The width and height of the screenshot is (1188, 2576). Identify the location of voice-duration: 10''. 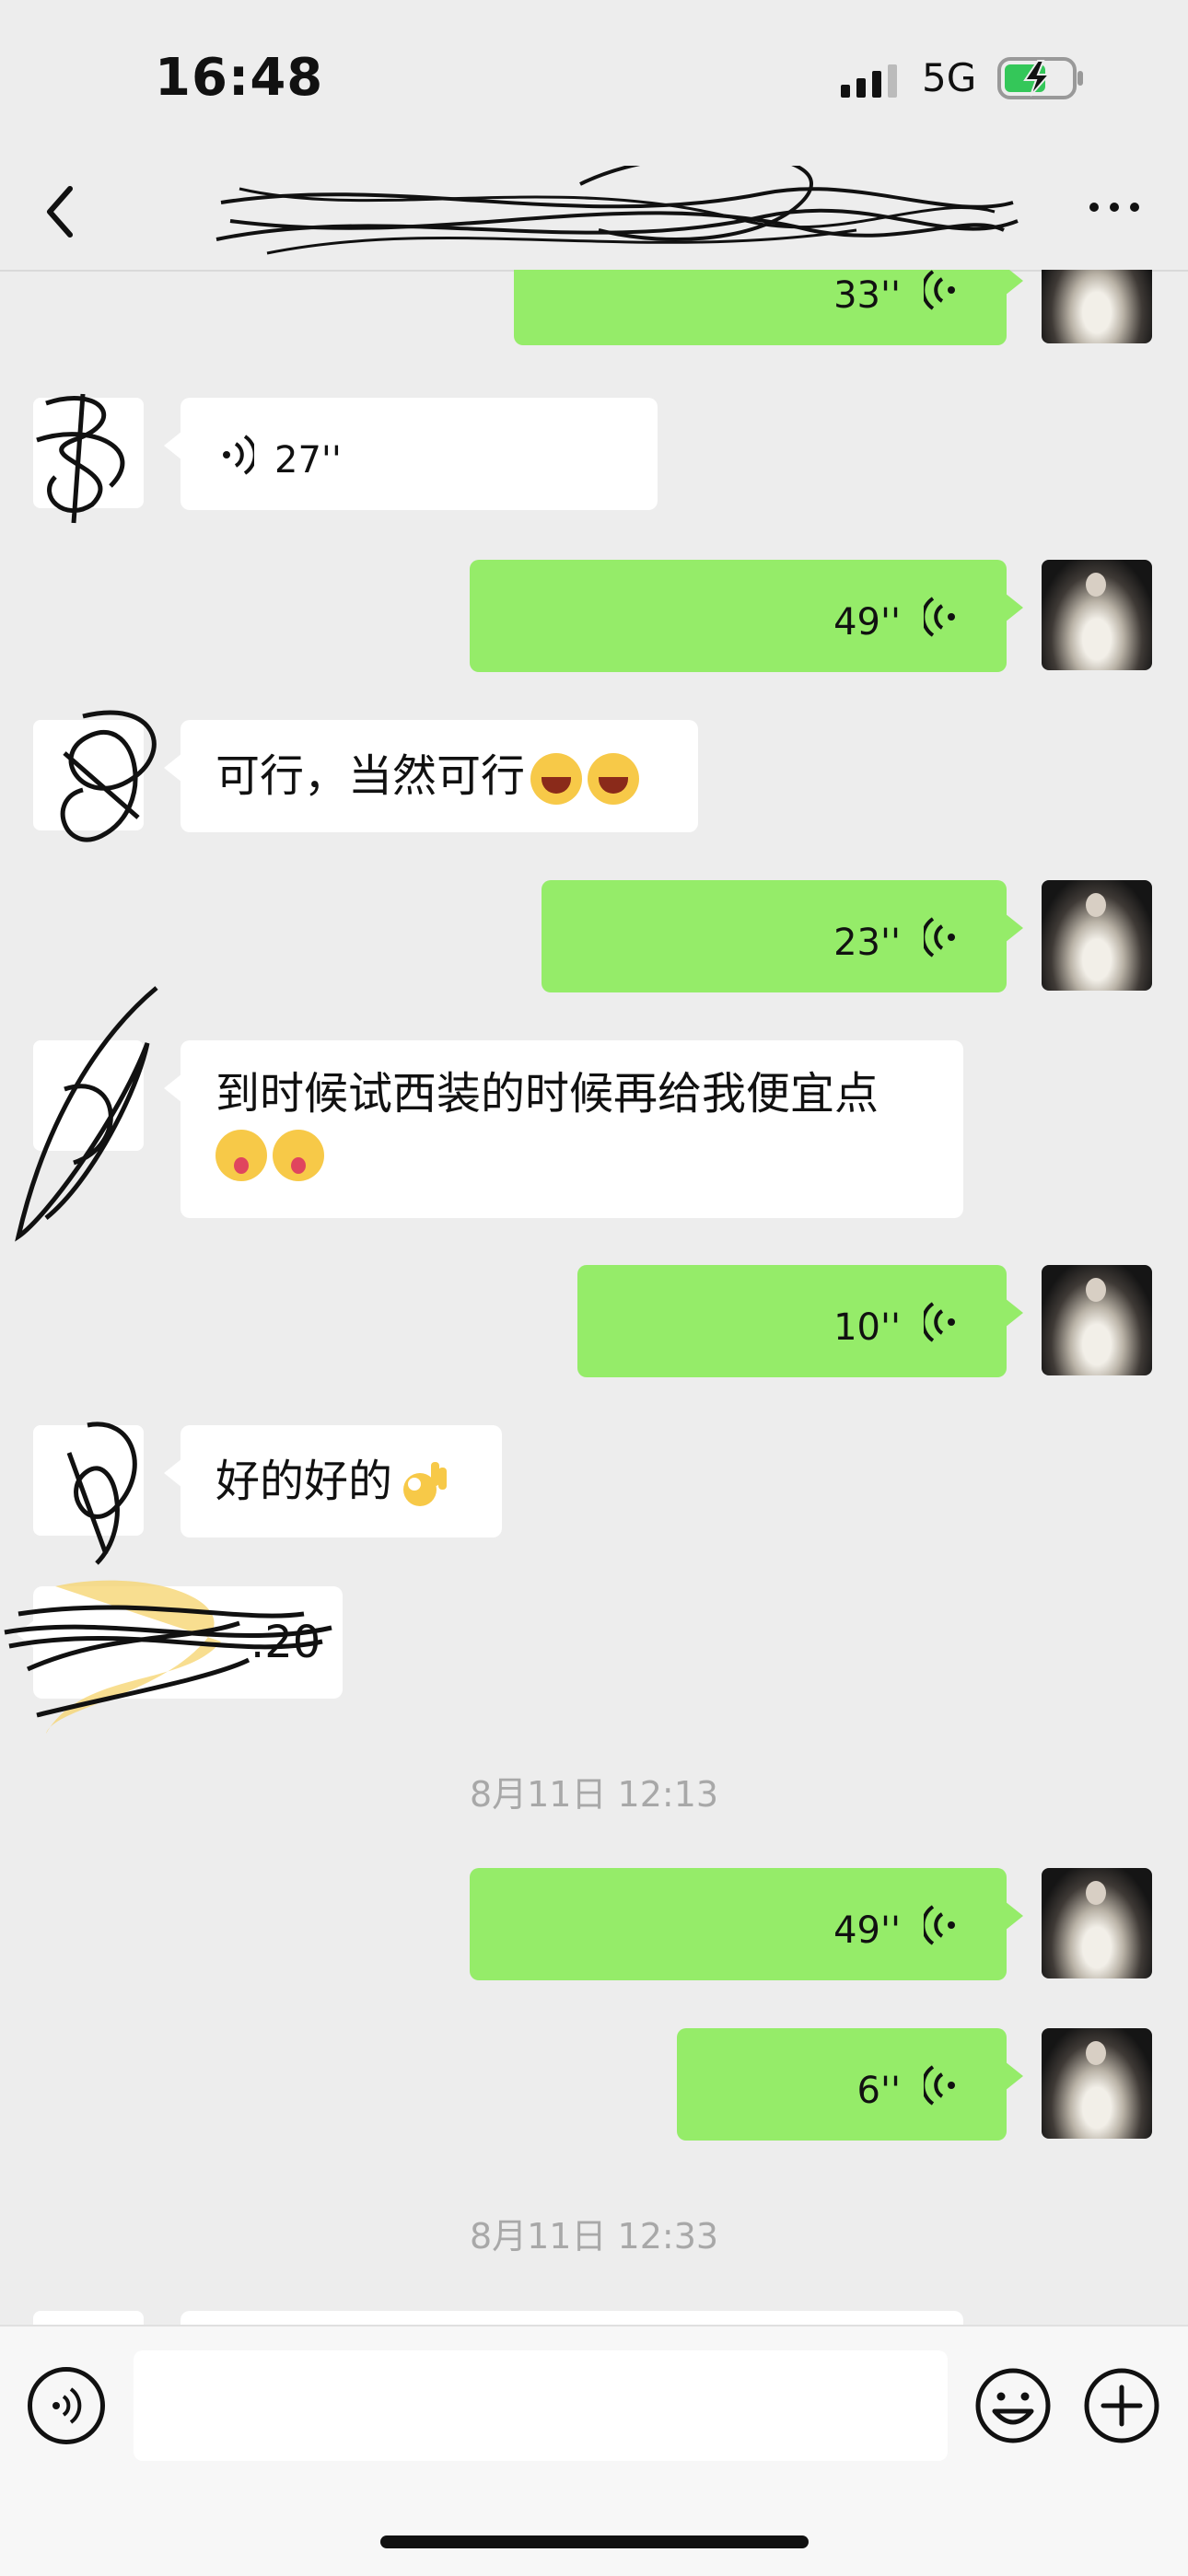
(867, 1327).